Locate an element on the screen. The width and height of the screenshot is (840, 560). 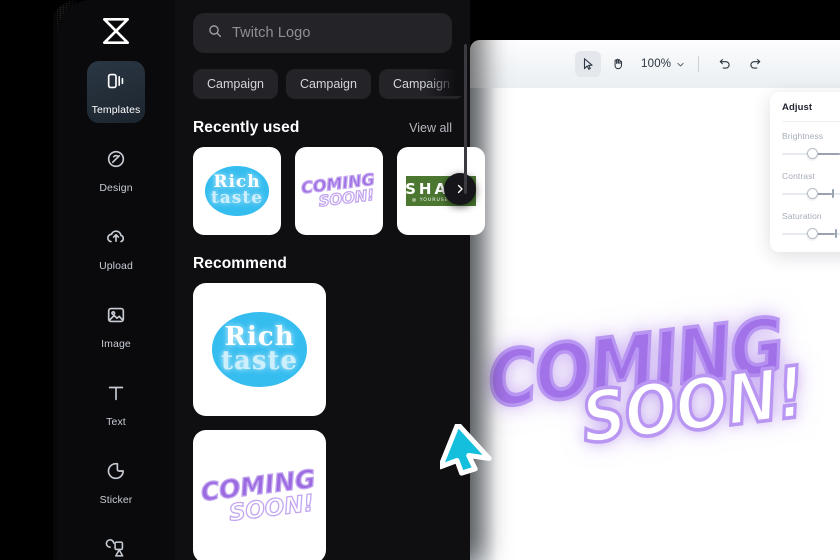
contrast-control: Contrast is located at coordinates (811, 185).